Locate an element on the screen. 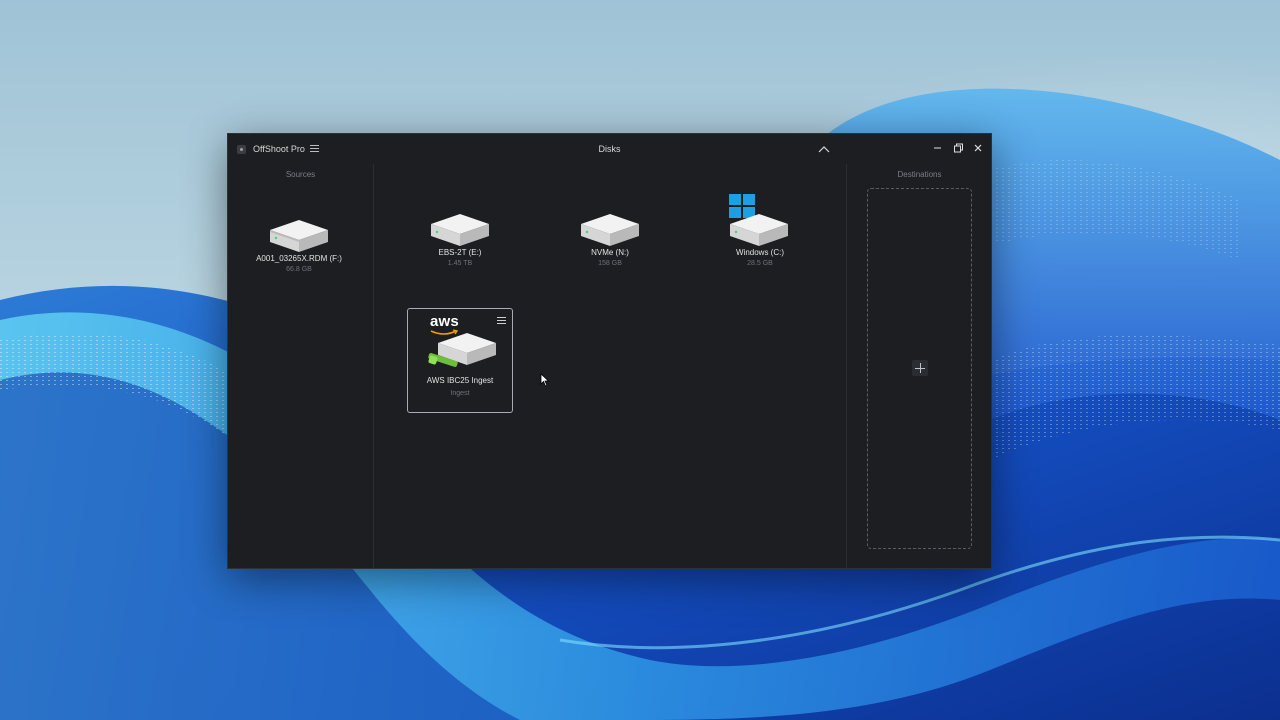  disk-name: Windows (C:) is located at coordinates (759, 252).